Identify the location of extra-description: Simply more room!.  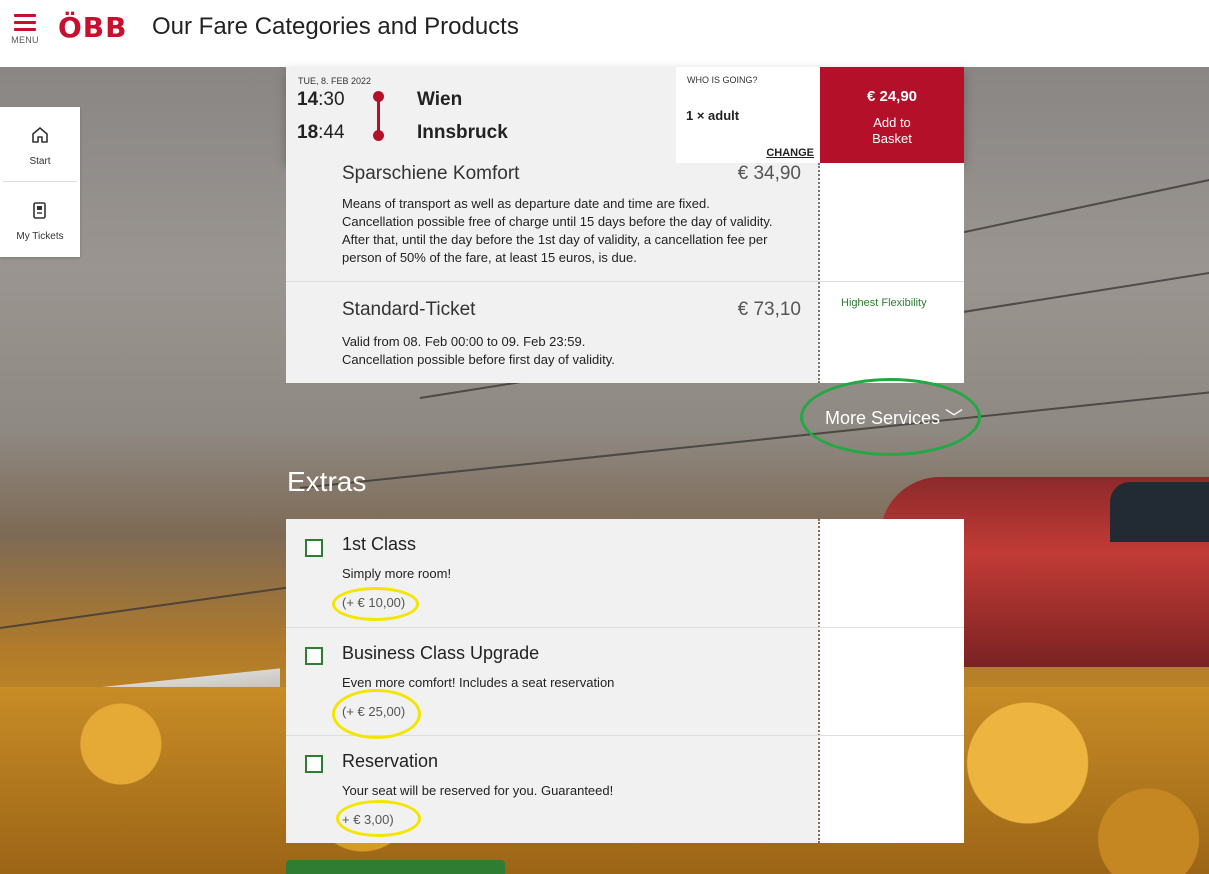
(397, 573).